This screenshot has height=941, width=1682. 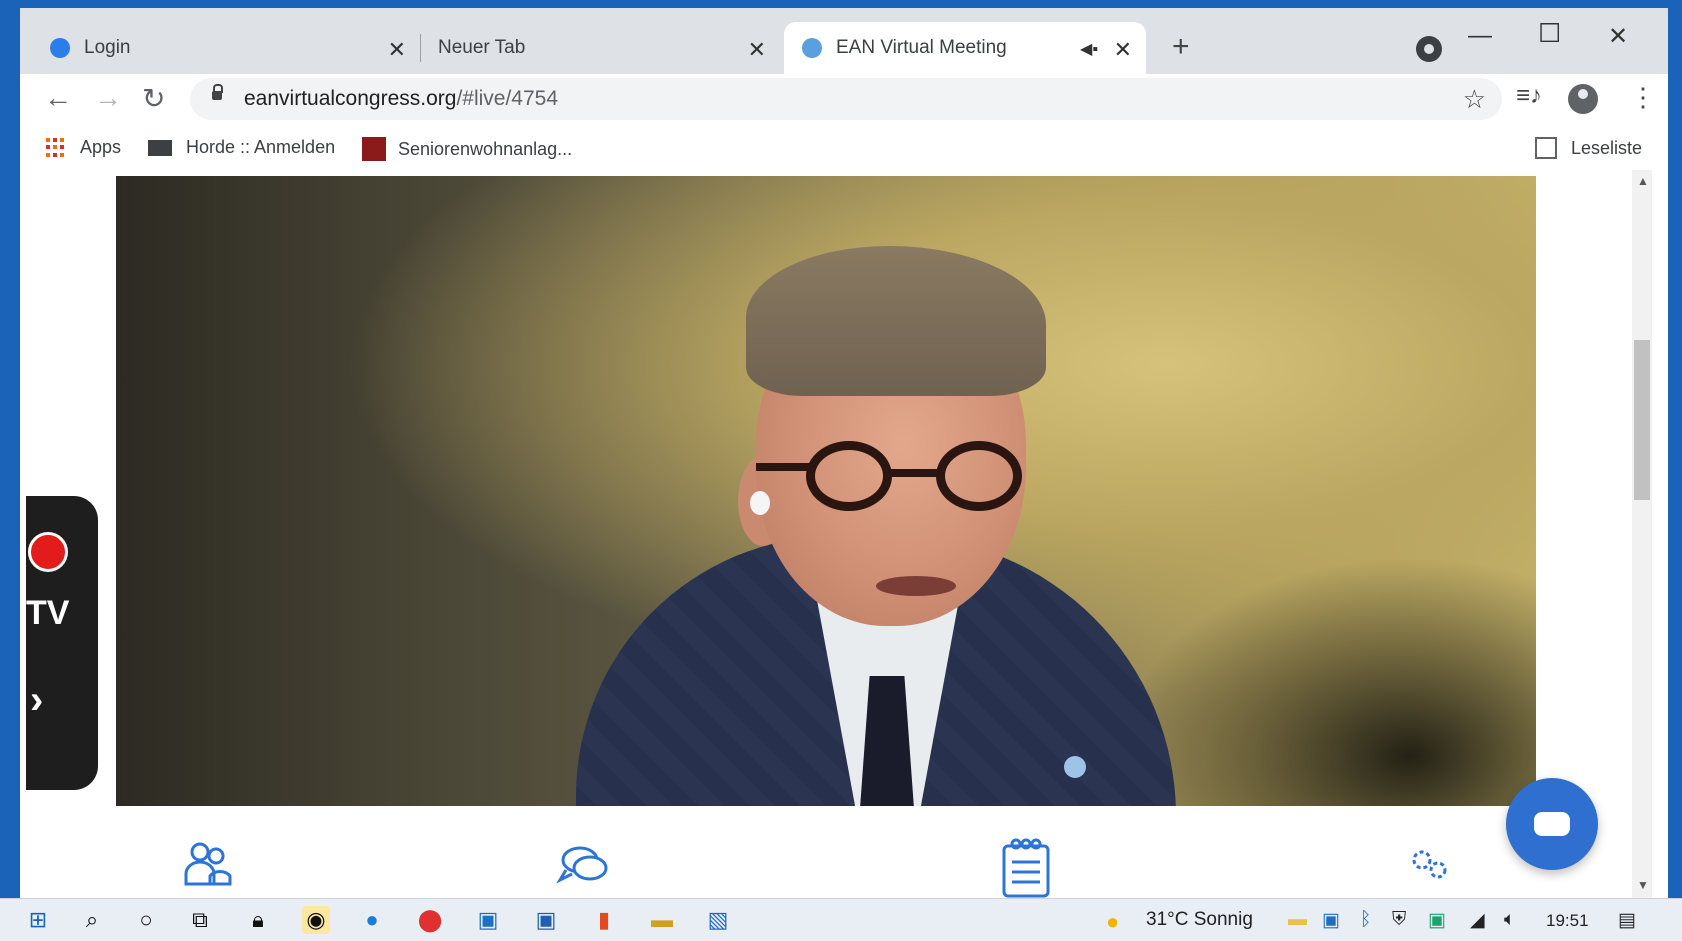 What do you see at coordinates (1549, 33) in the screenshot?
I see `maximize-icon: ☐` at bounding box center [1549, 33].